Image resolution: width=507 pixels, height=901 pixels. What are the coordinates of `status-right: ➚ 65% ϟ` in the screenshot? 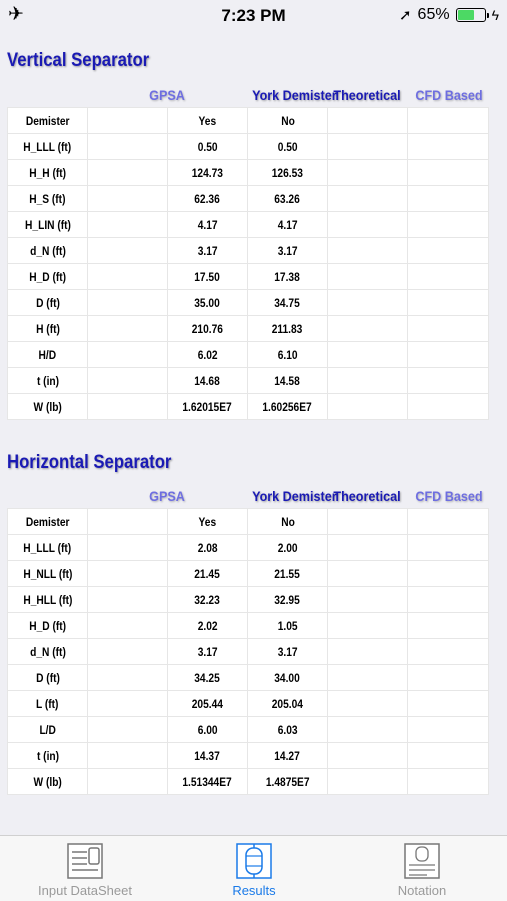 It's located at (449, 15).